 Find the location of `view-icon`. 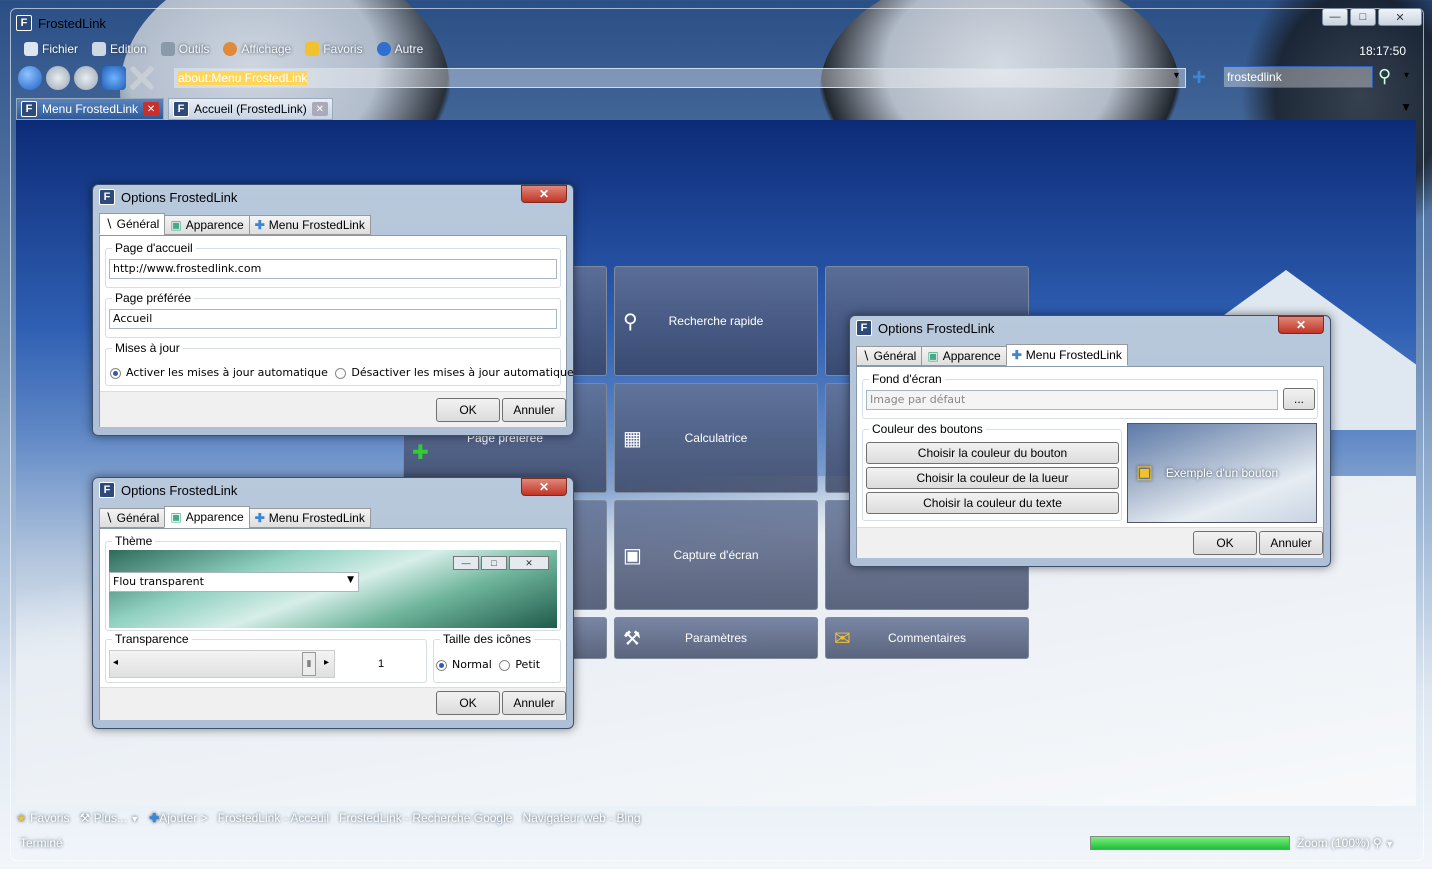

view-icon is located at coordinates (230, 49).